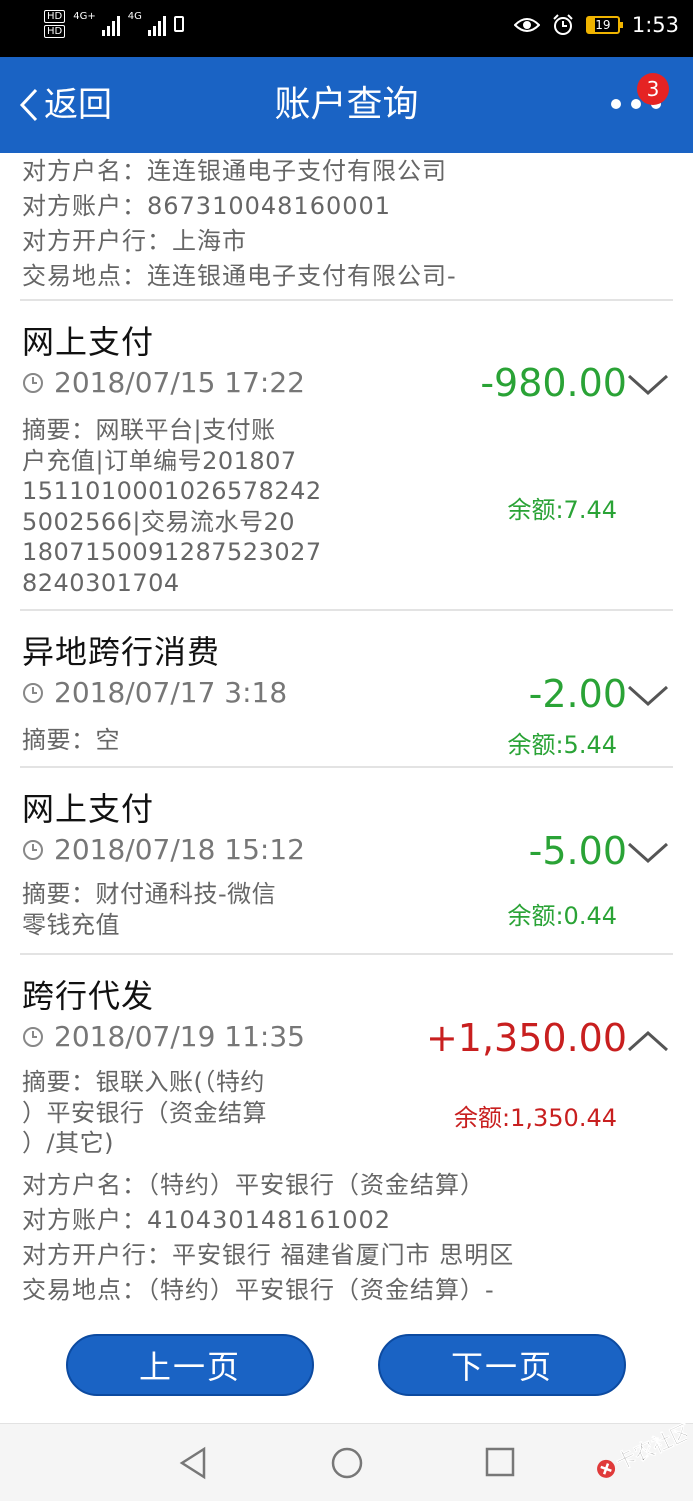 The image size is (693, 1501). What do you see at coordinates (55, 31) in the screenshot?
I see `hd-indicator-2: HD` at bounding box center [55, 31].